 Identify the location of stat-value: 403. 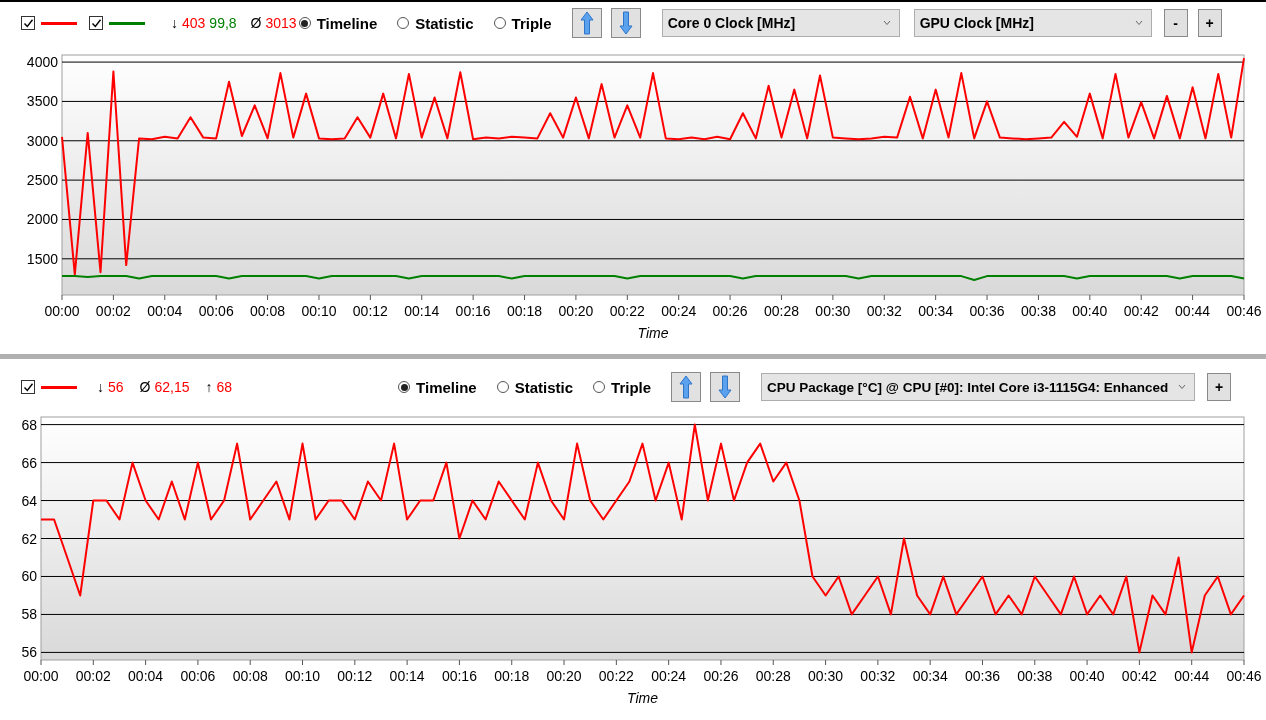
(194, 23).